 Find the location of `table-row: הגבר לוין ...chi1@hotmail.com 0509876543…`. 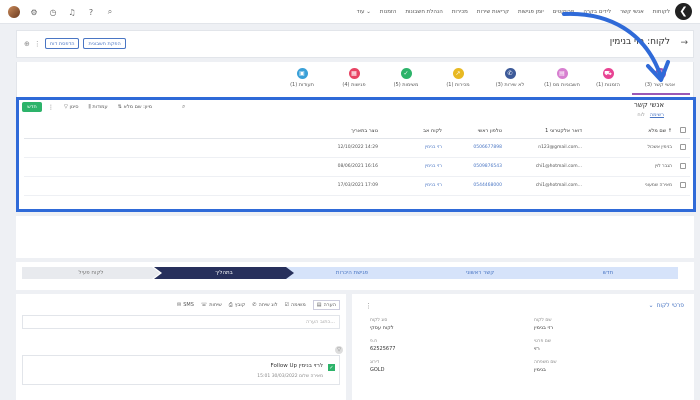

table-row: הגבר לוין ...chi1@hotmail.com 0509876543… is located at coordinates (357, 167).